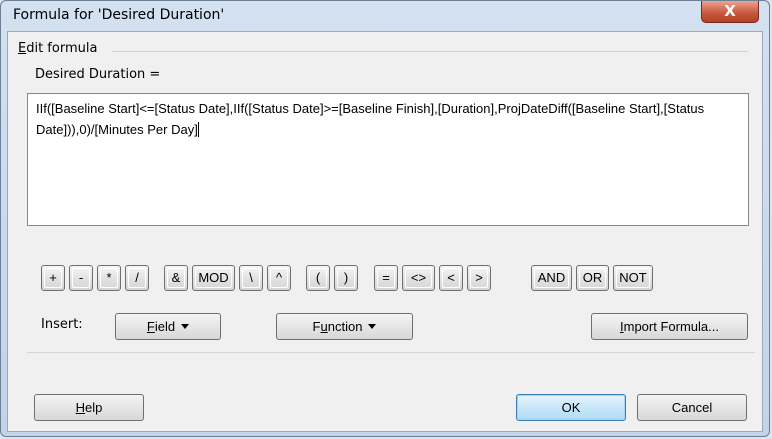 This screenshot has width=772, height=439. What do you see at coordinates (633, 278) in the screenshot?
I see `operator-not-button: NOT` at bounding box center [633, 278].